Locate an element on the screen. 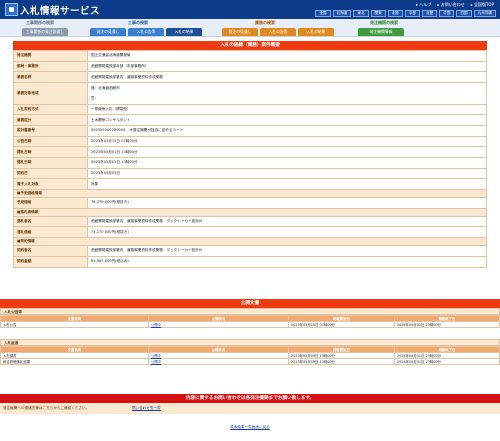 This screenshot has height=441, width=500. field-label: 設計書番号 is located at coordinates (50, 130).